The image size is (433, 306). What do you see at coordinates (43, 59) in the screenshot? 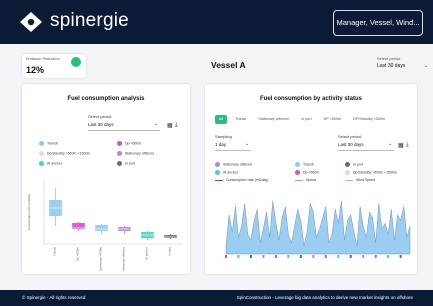
I see `emission-title: Emission Reduction` at bounding box center [43, 59].